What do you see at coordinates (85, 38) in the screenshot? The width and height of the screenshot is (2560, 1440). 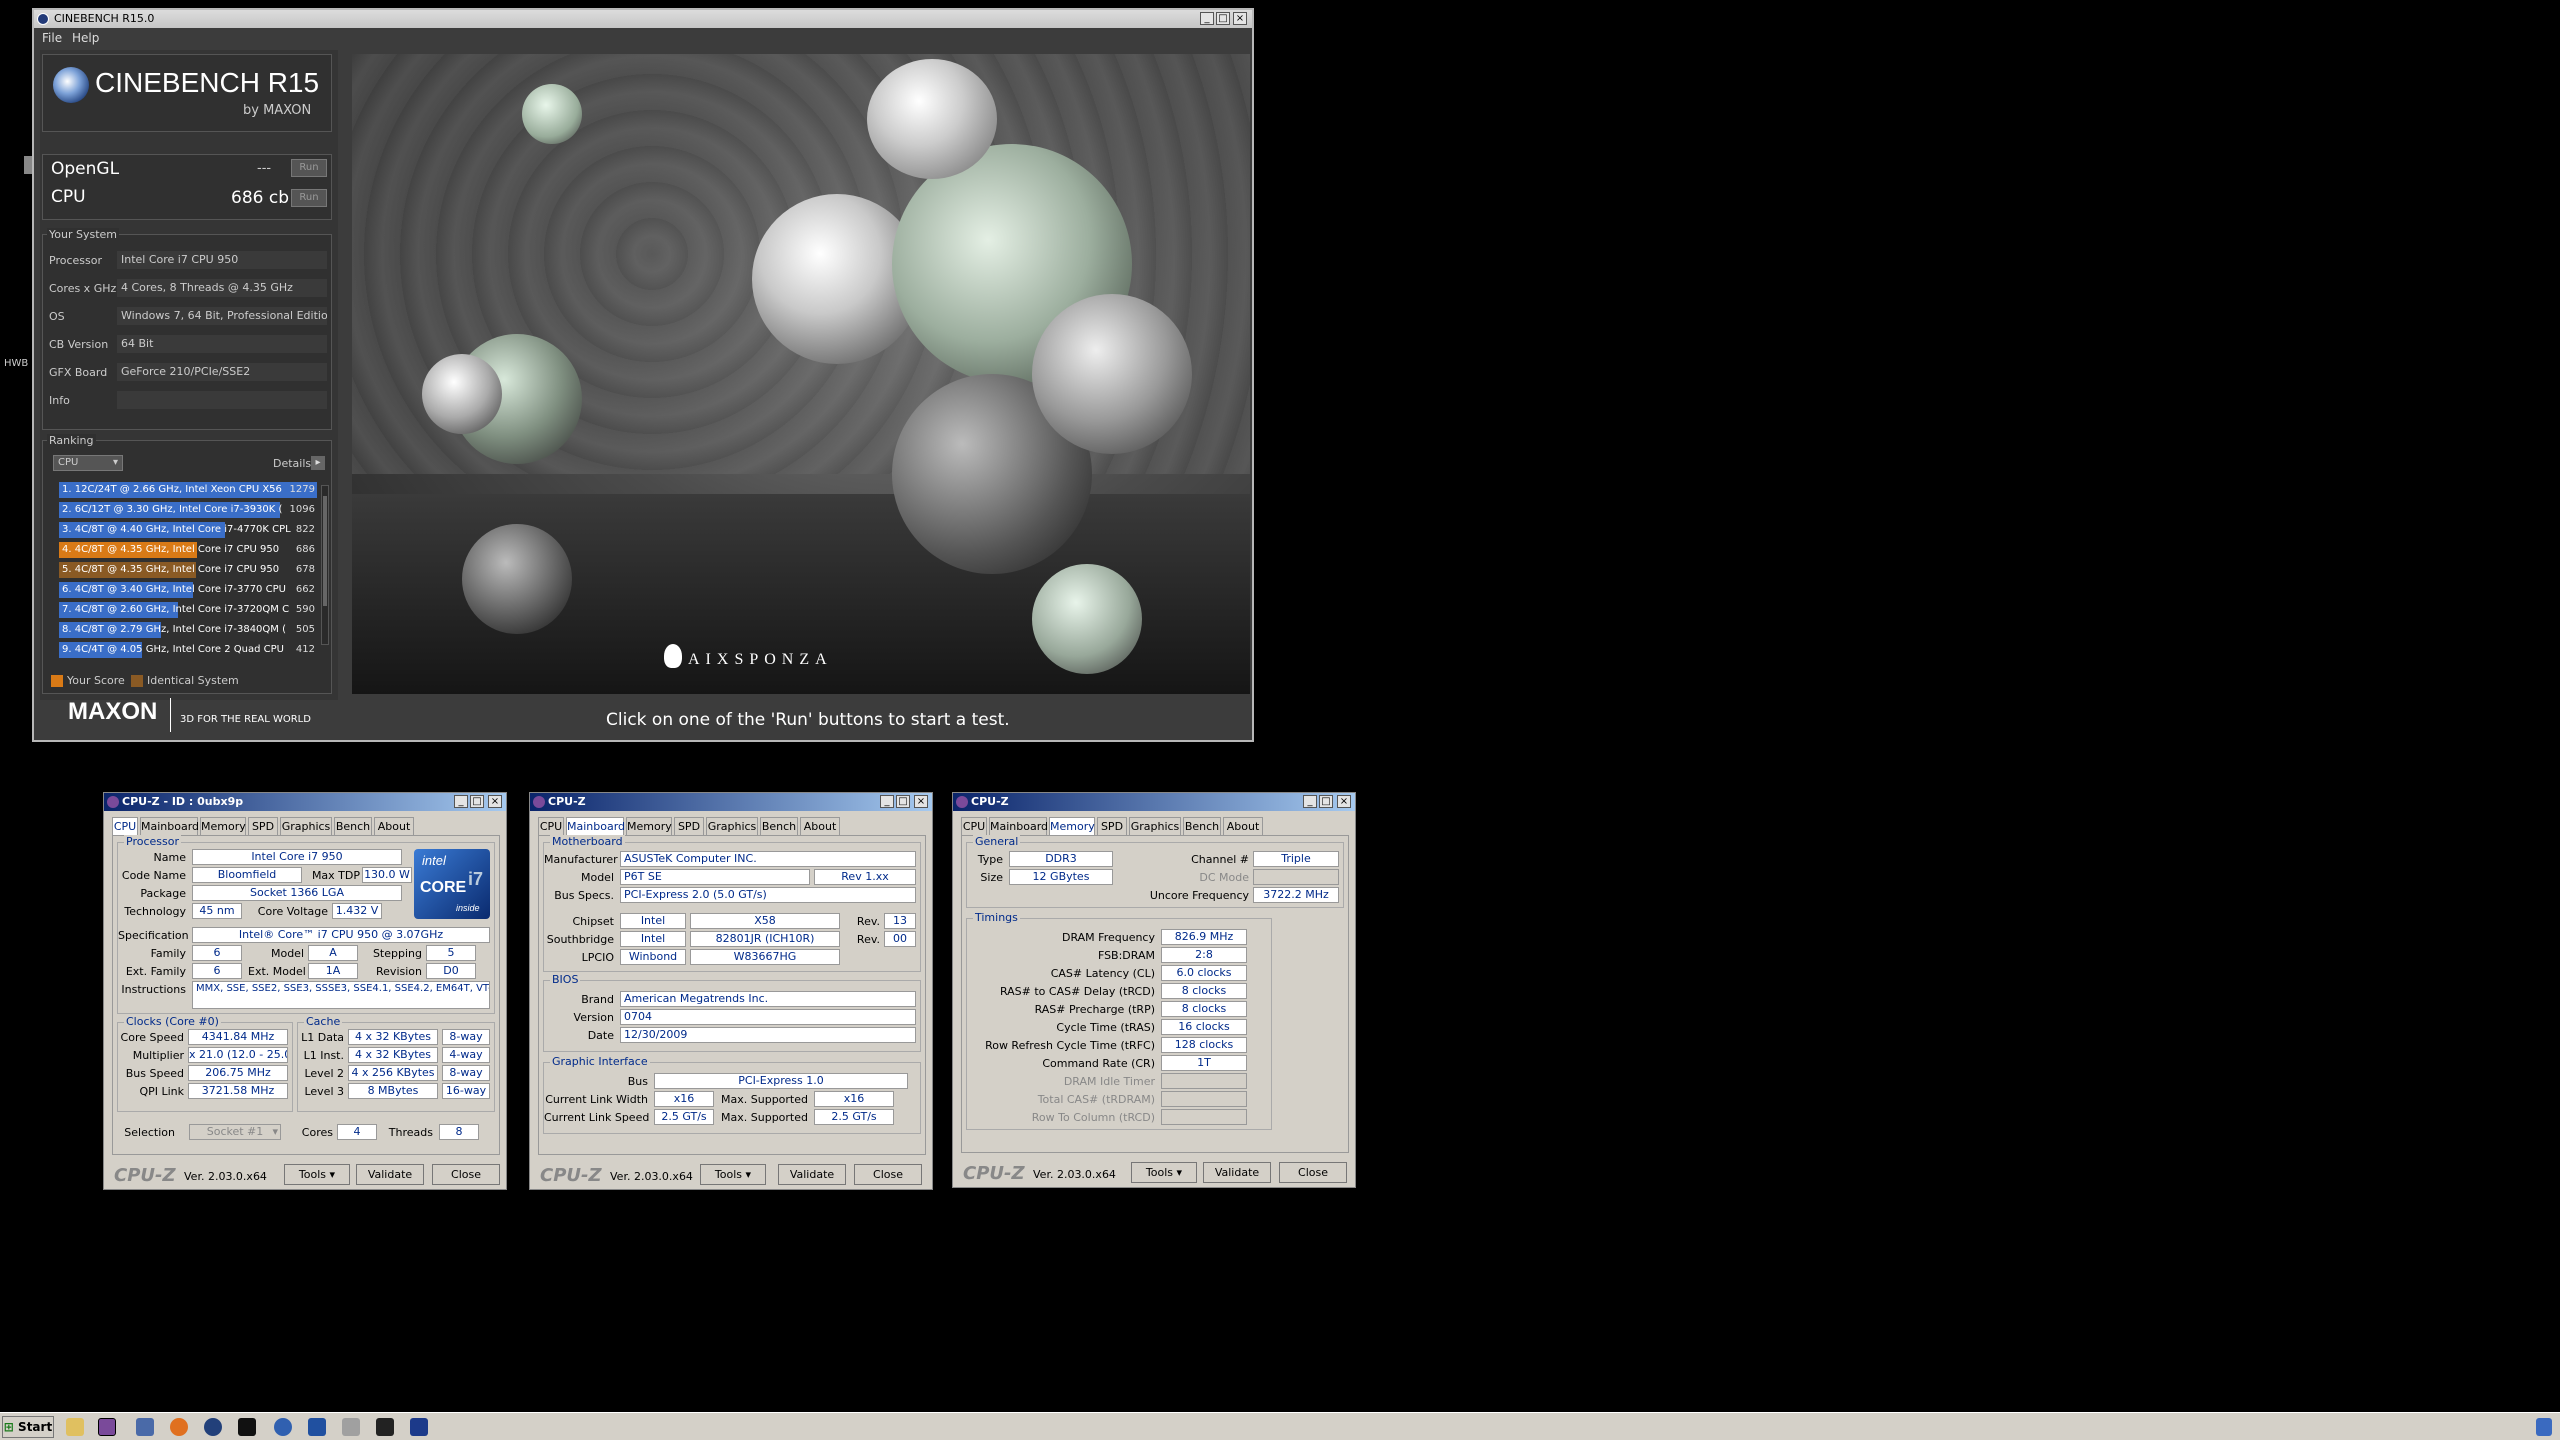 I see `menu-help: Help` at bounding box center [85, 38].